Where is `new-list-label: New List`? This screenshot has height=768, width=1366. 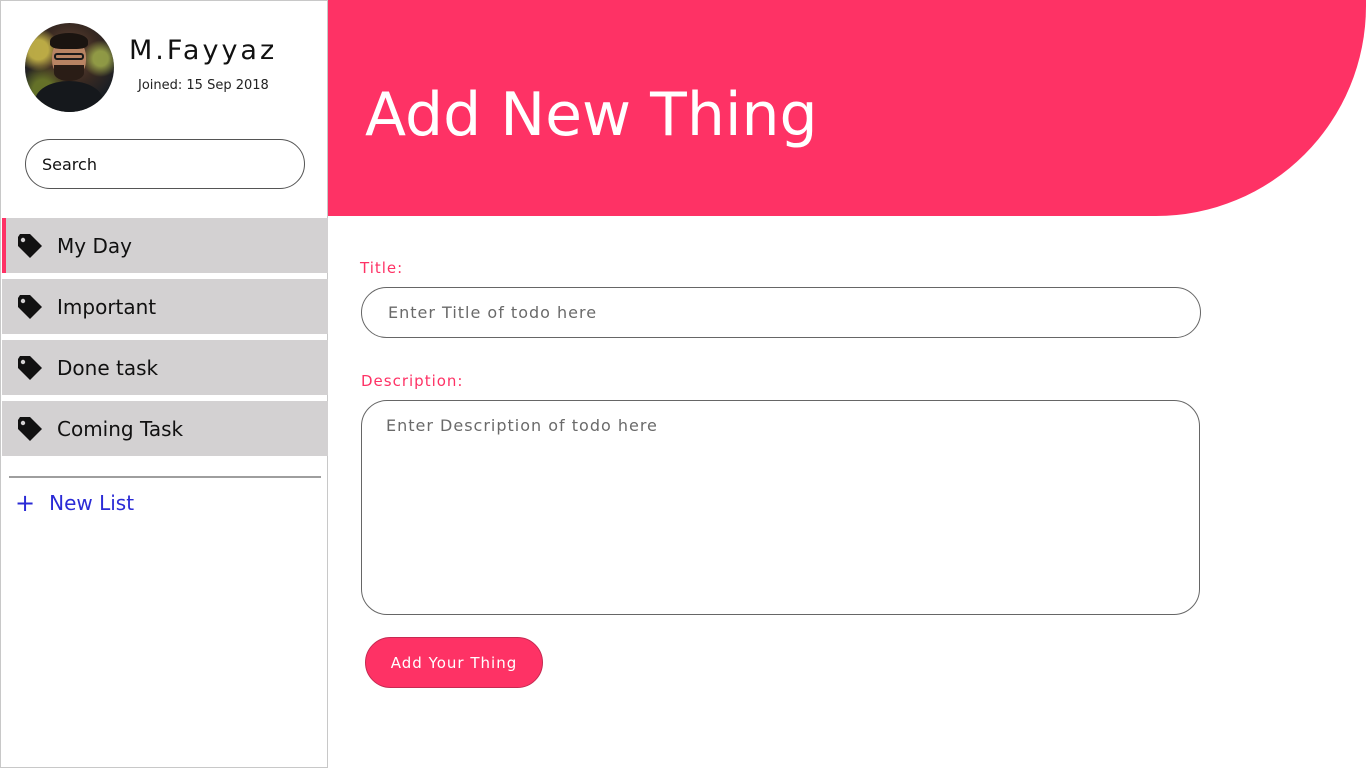 new-list-label: New List is located at coordinates (92, 503).